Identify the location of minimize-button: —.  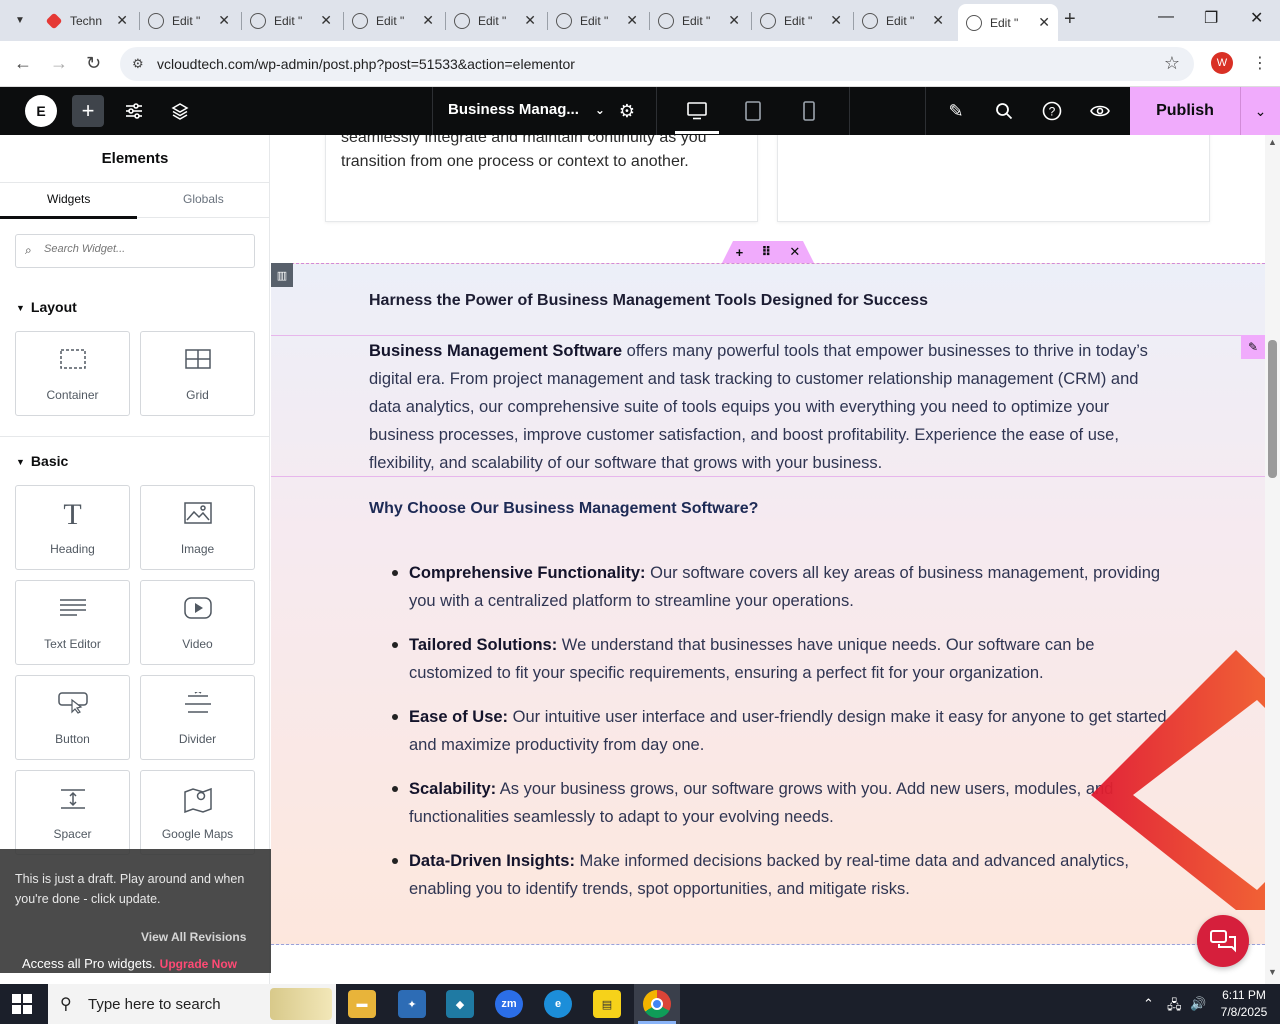
(1166, 17).